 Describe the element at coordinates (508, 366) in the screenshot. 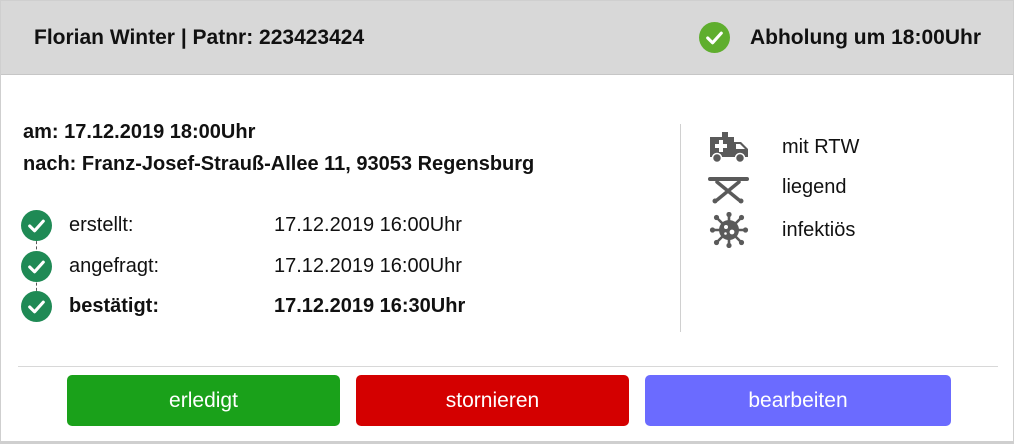

I see `horizontal-divider` at that location.